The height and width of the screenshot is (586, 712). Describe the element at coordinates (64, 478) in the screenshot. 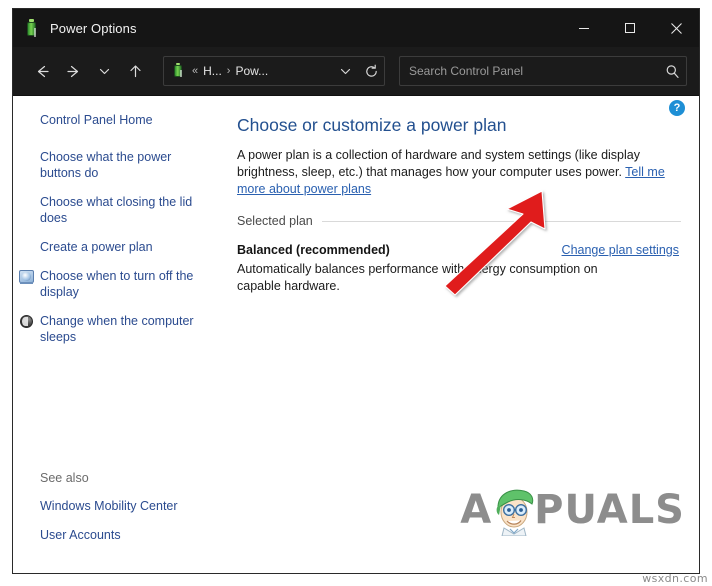

I see `see-also-title: See also` at that location.